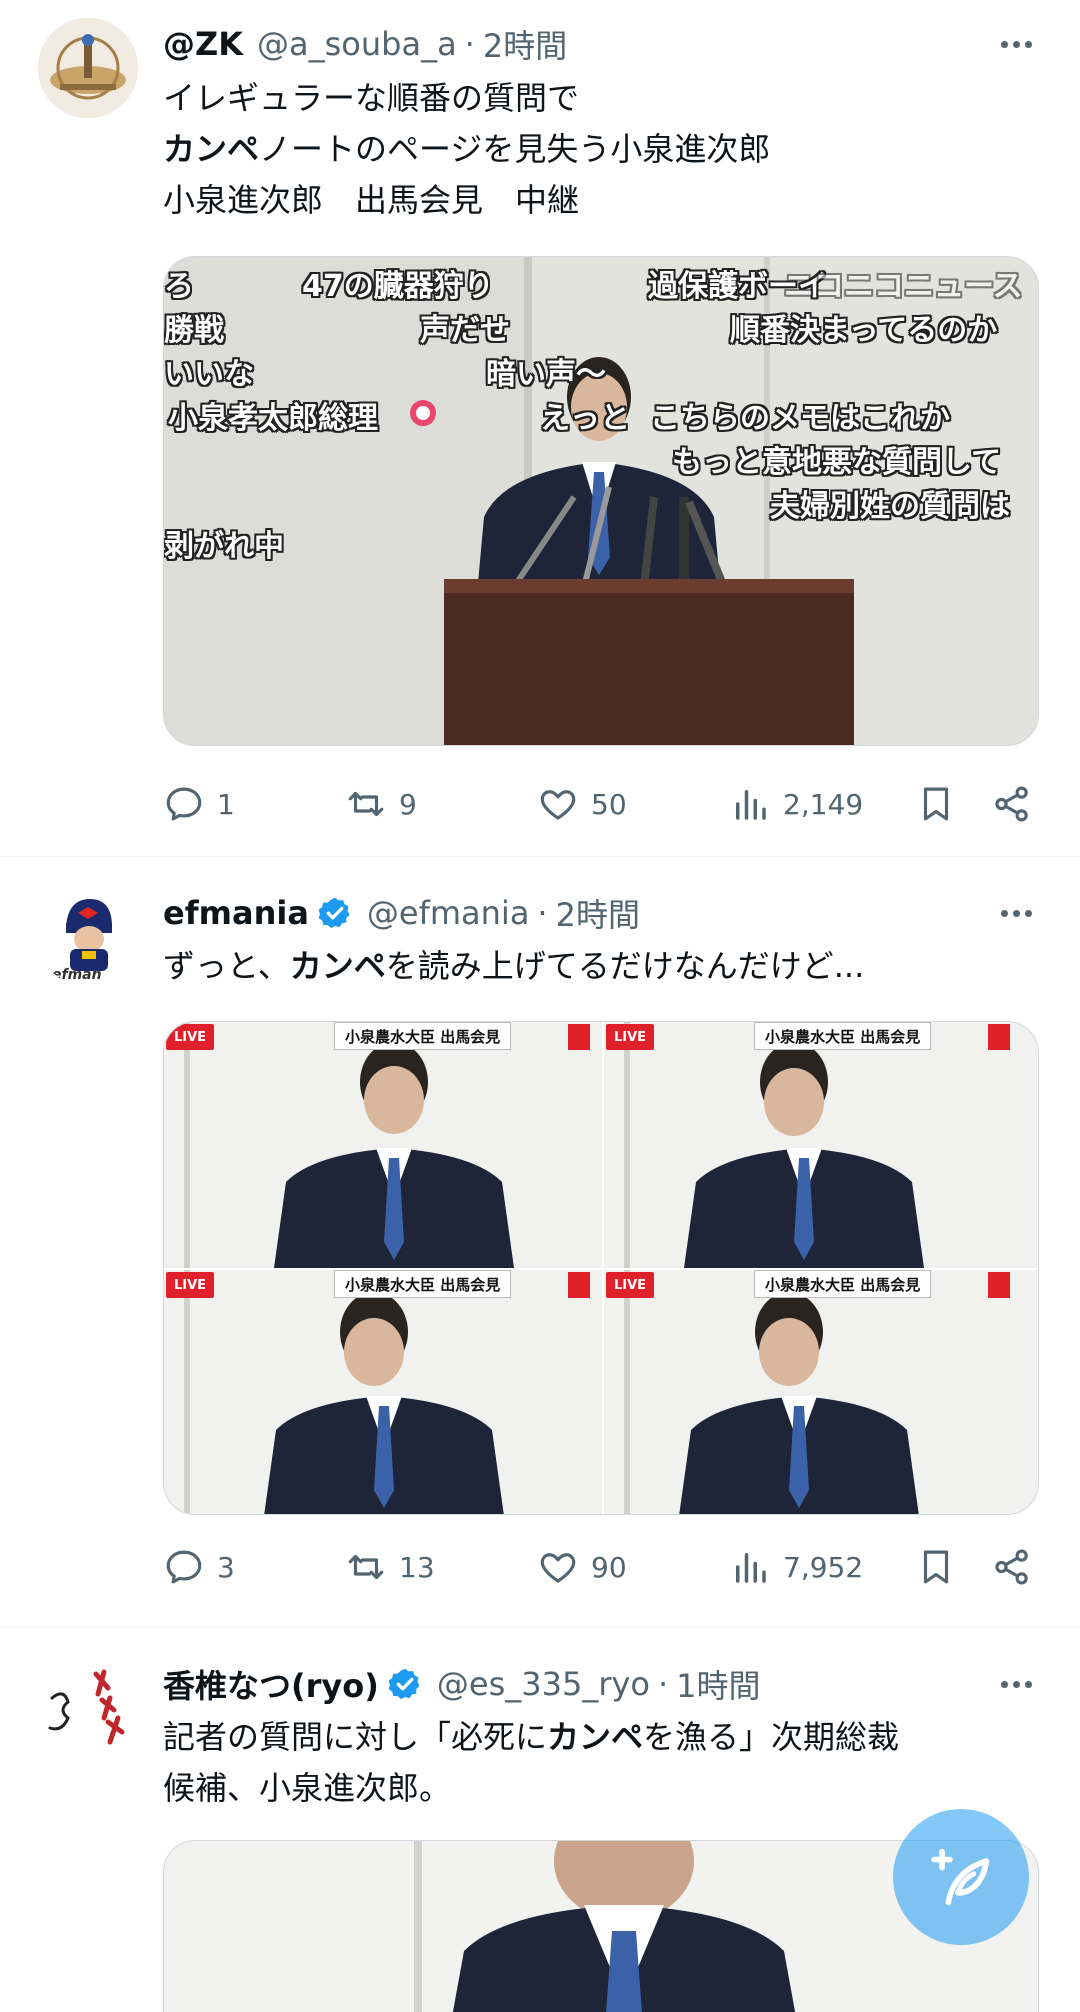  I want to click on like-button: 50, so click(582, 804).